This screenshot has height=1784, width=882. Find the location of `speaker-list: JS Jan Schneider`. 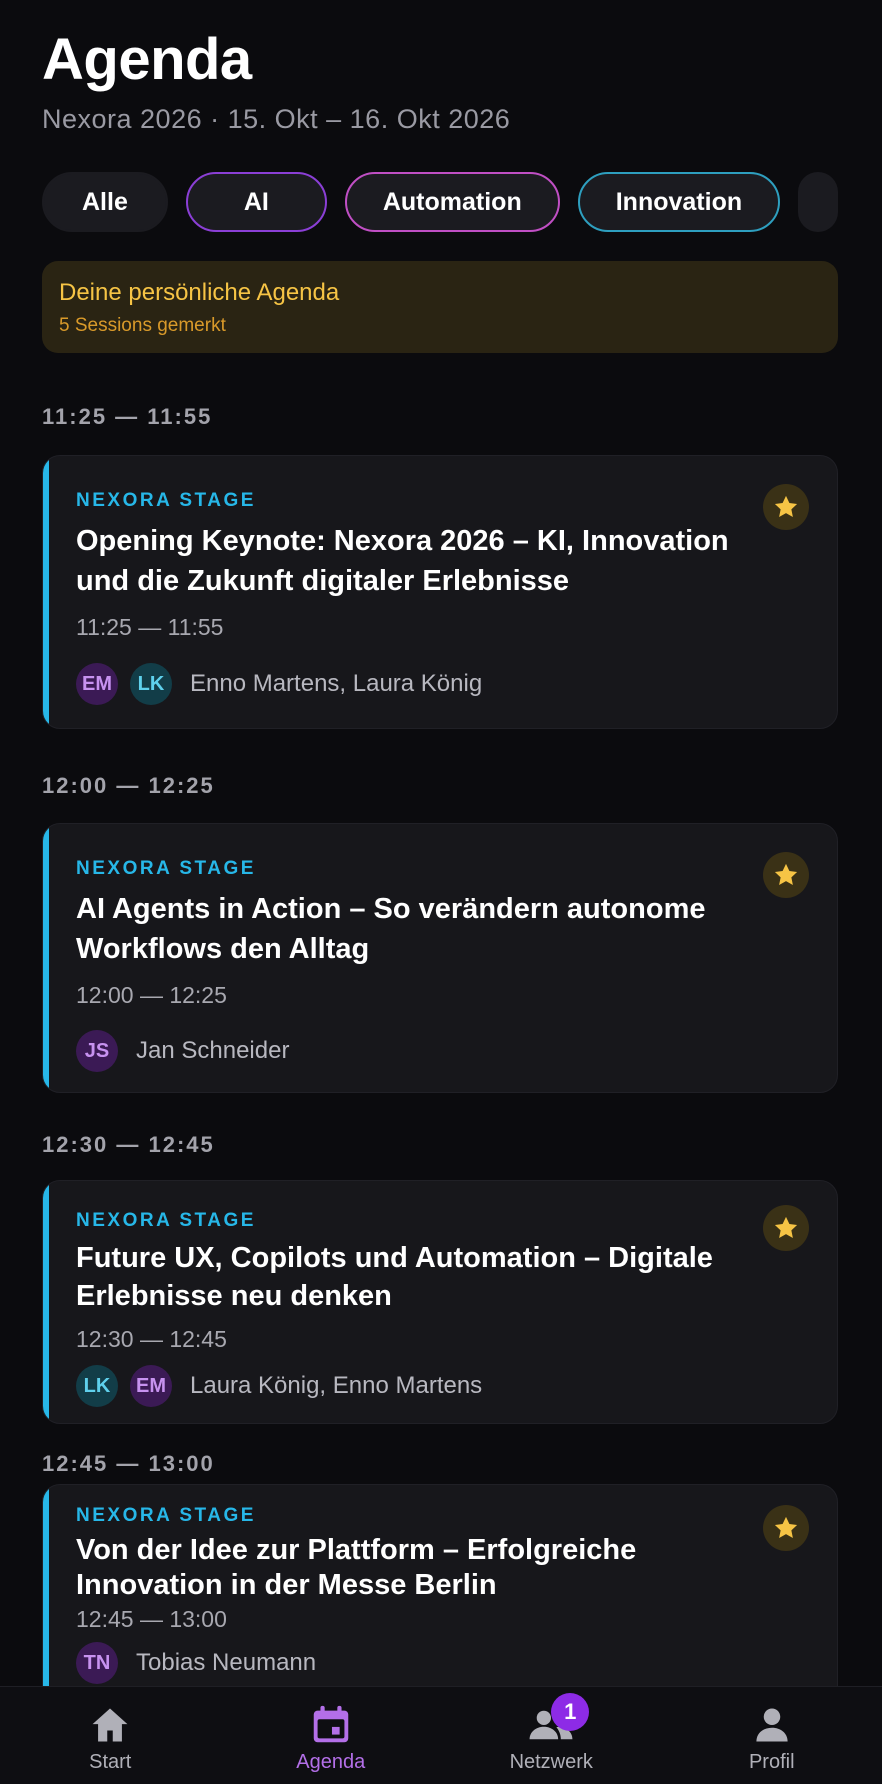

speaker-list: JS Jan Schneider is located at coordinates (182, 1051).